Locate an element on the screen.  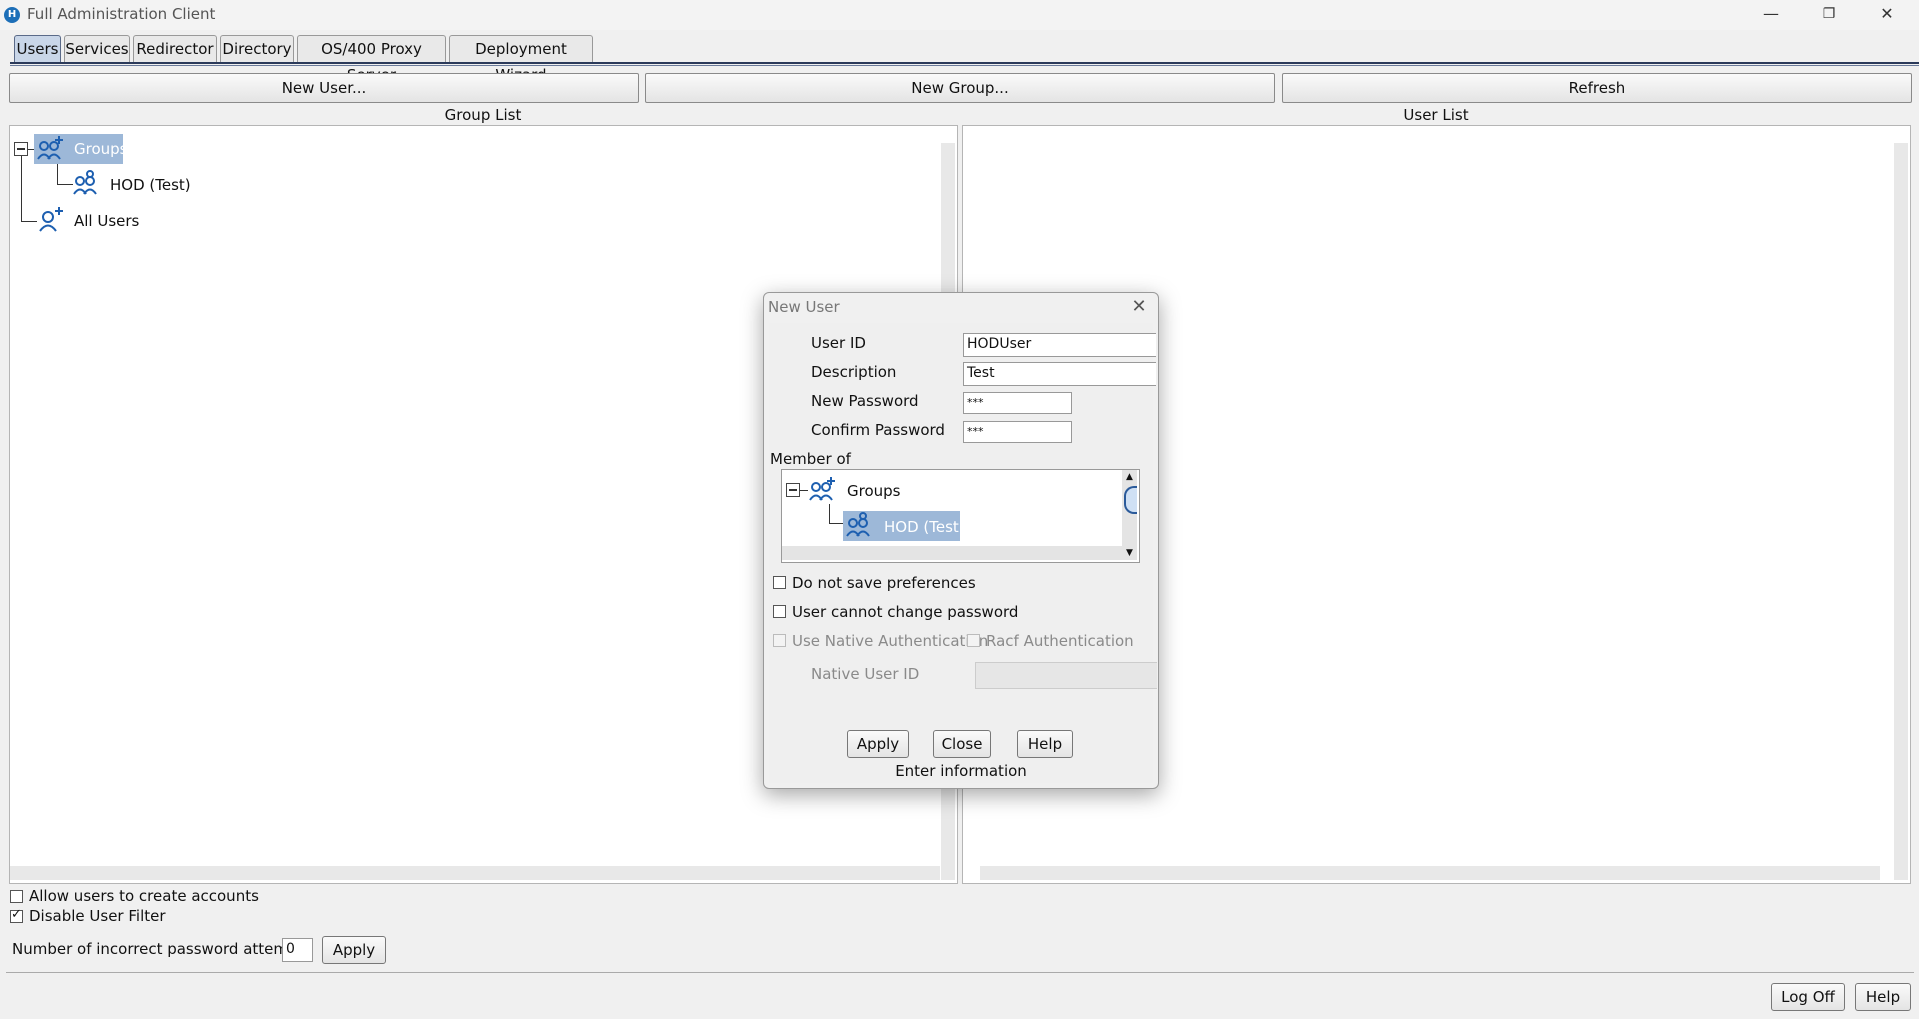
group-list-header: Group List is located at coordinates (483, 115).